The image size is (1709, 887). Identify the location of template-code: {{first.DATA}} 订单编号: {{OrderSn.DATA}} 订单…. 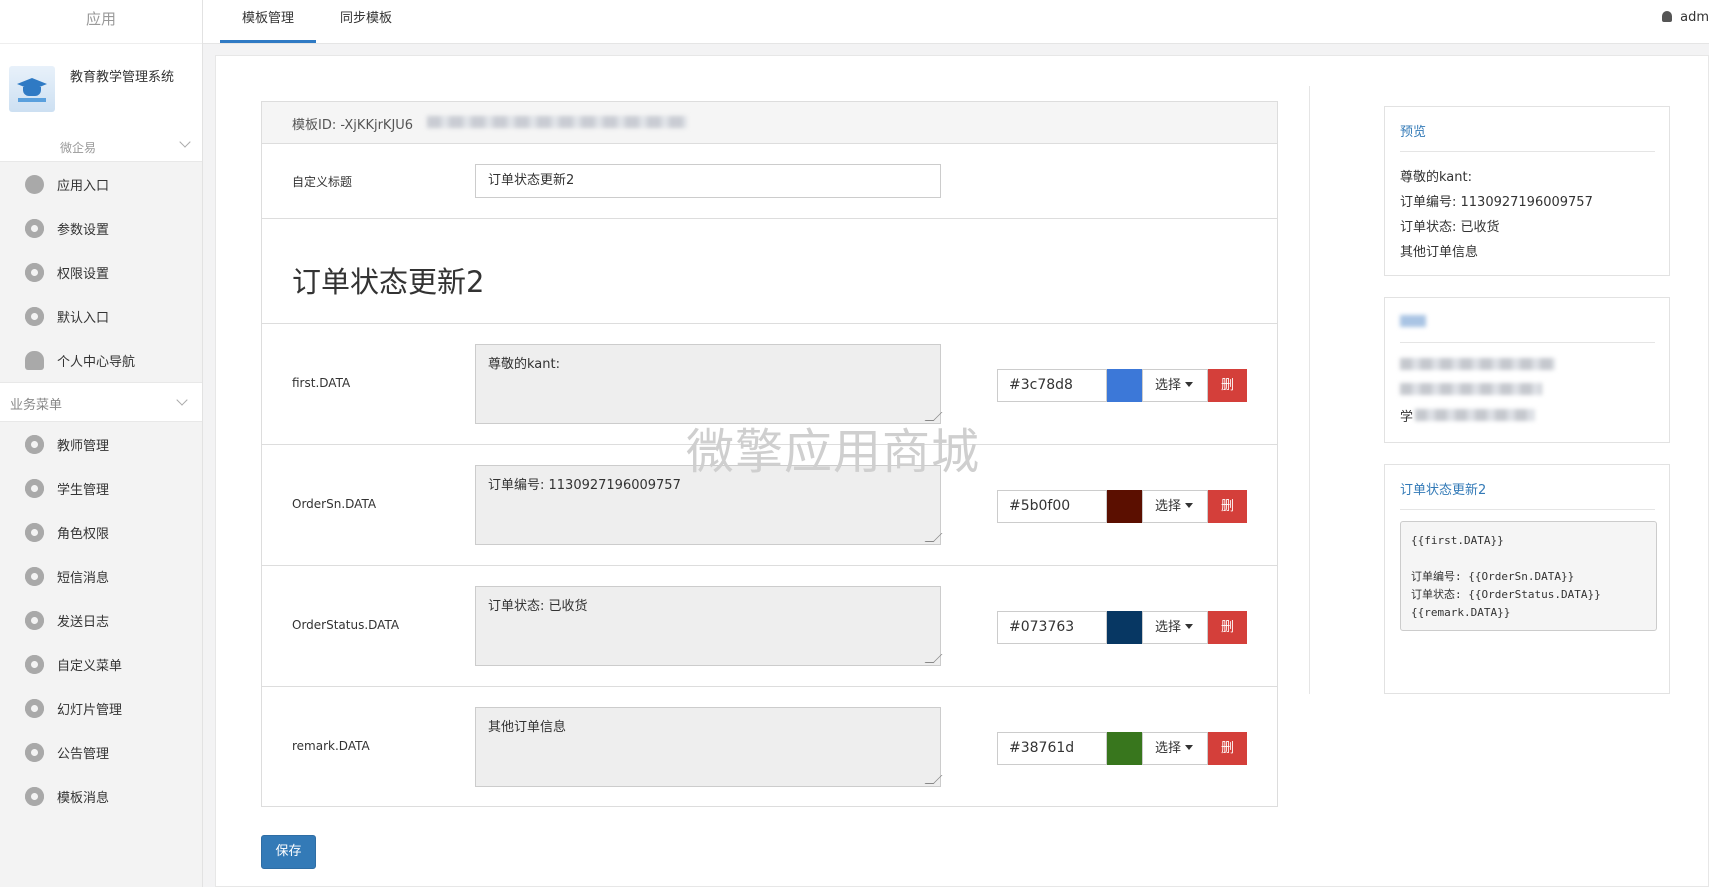
(1528, 576).